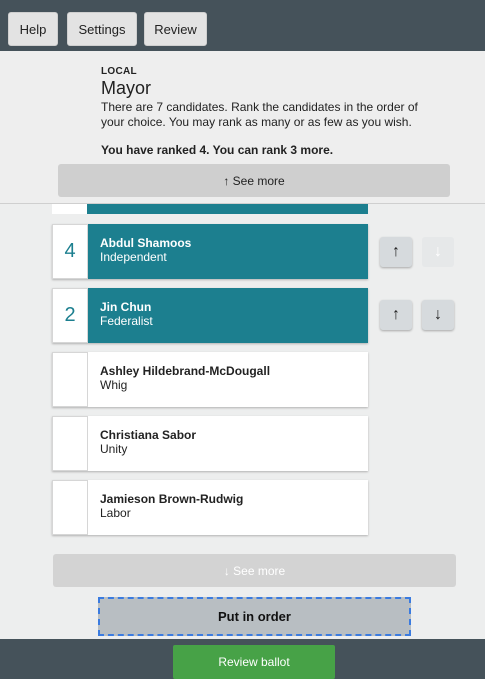 The width and height of the screenshot is (485, 679). What do you see at coordinates (133, 257) in the screenshot?
I see `candidate-party: Independent` at bounding box center [133, 257].